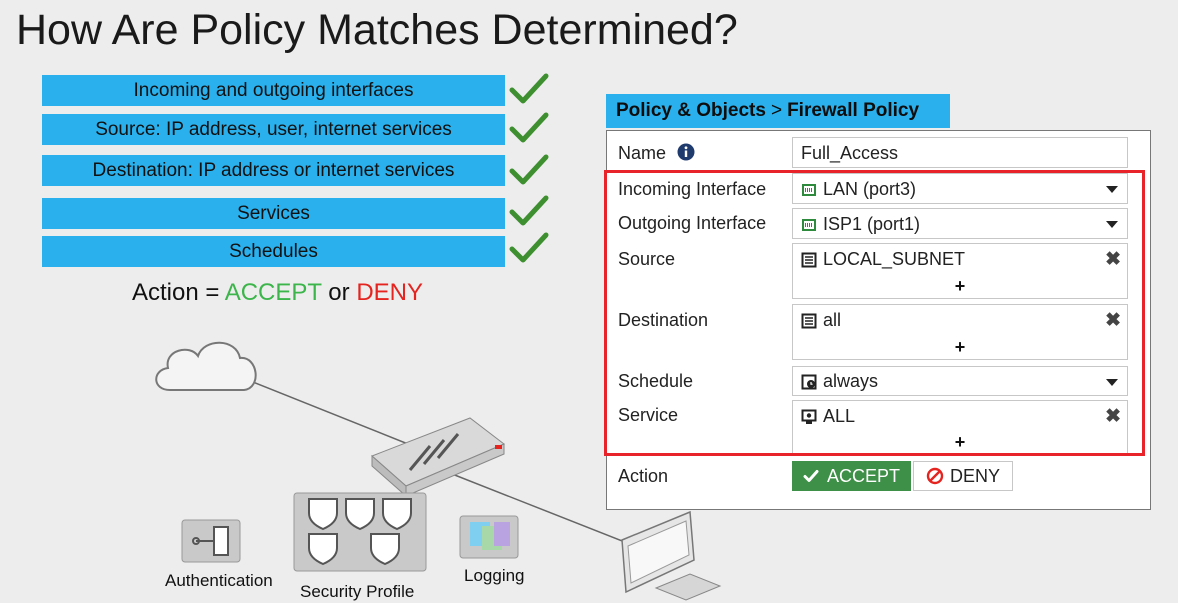  Describe the element at coordinates (686, 152) in the screenshot. I see `info-icon` at that location.